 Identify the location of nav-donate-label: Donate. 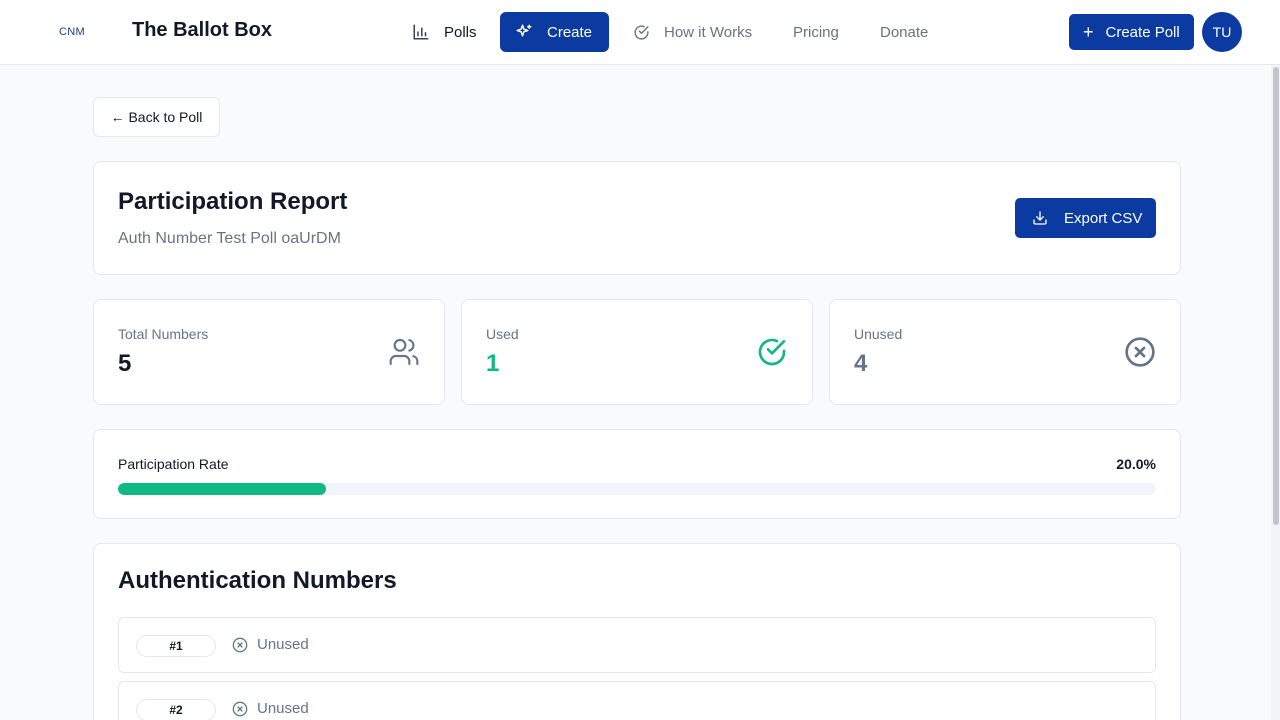
(904, 32).